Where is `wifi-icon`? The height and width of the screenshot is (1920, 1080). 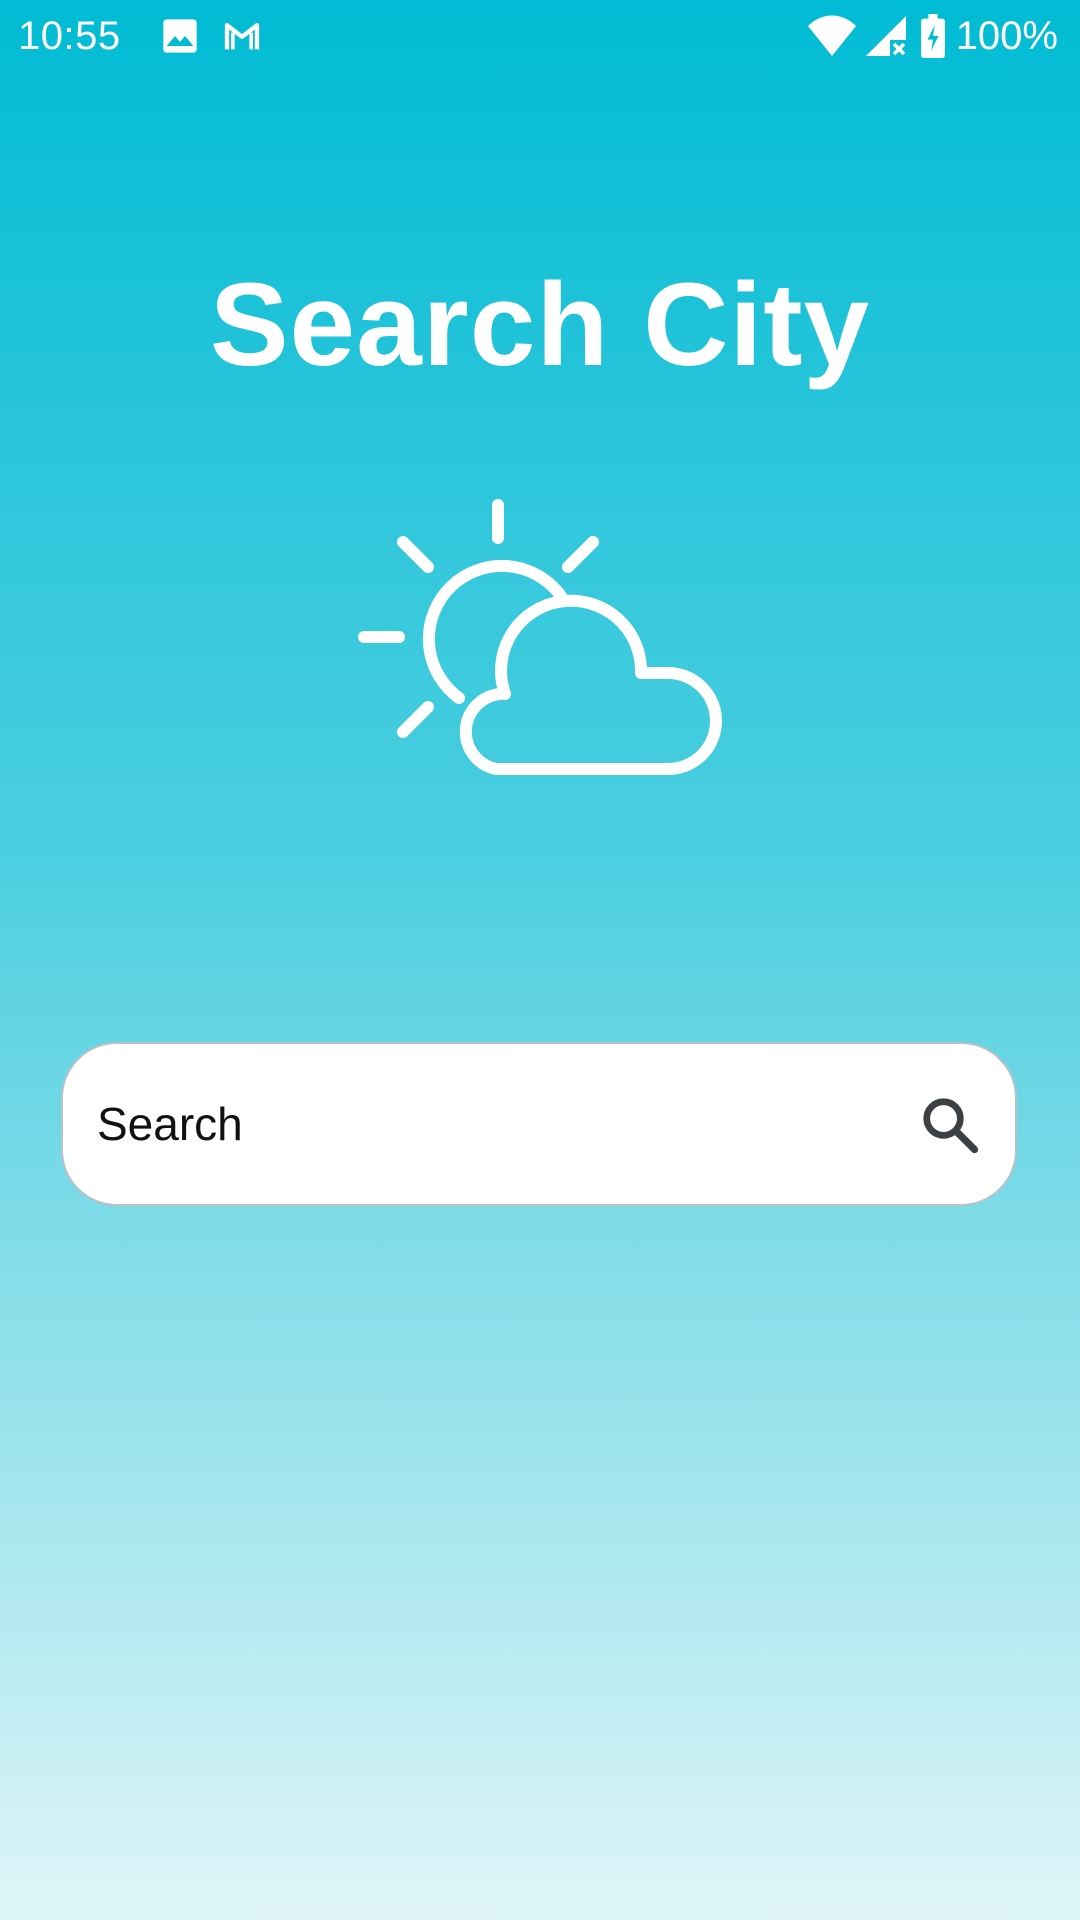
wifi-icon is located at coordinates (832, 35).